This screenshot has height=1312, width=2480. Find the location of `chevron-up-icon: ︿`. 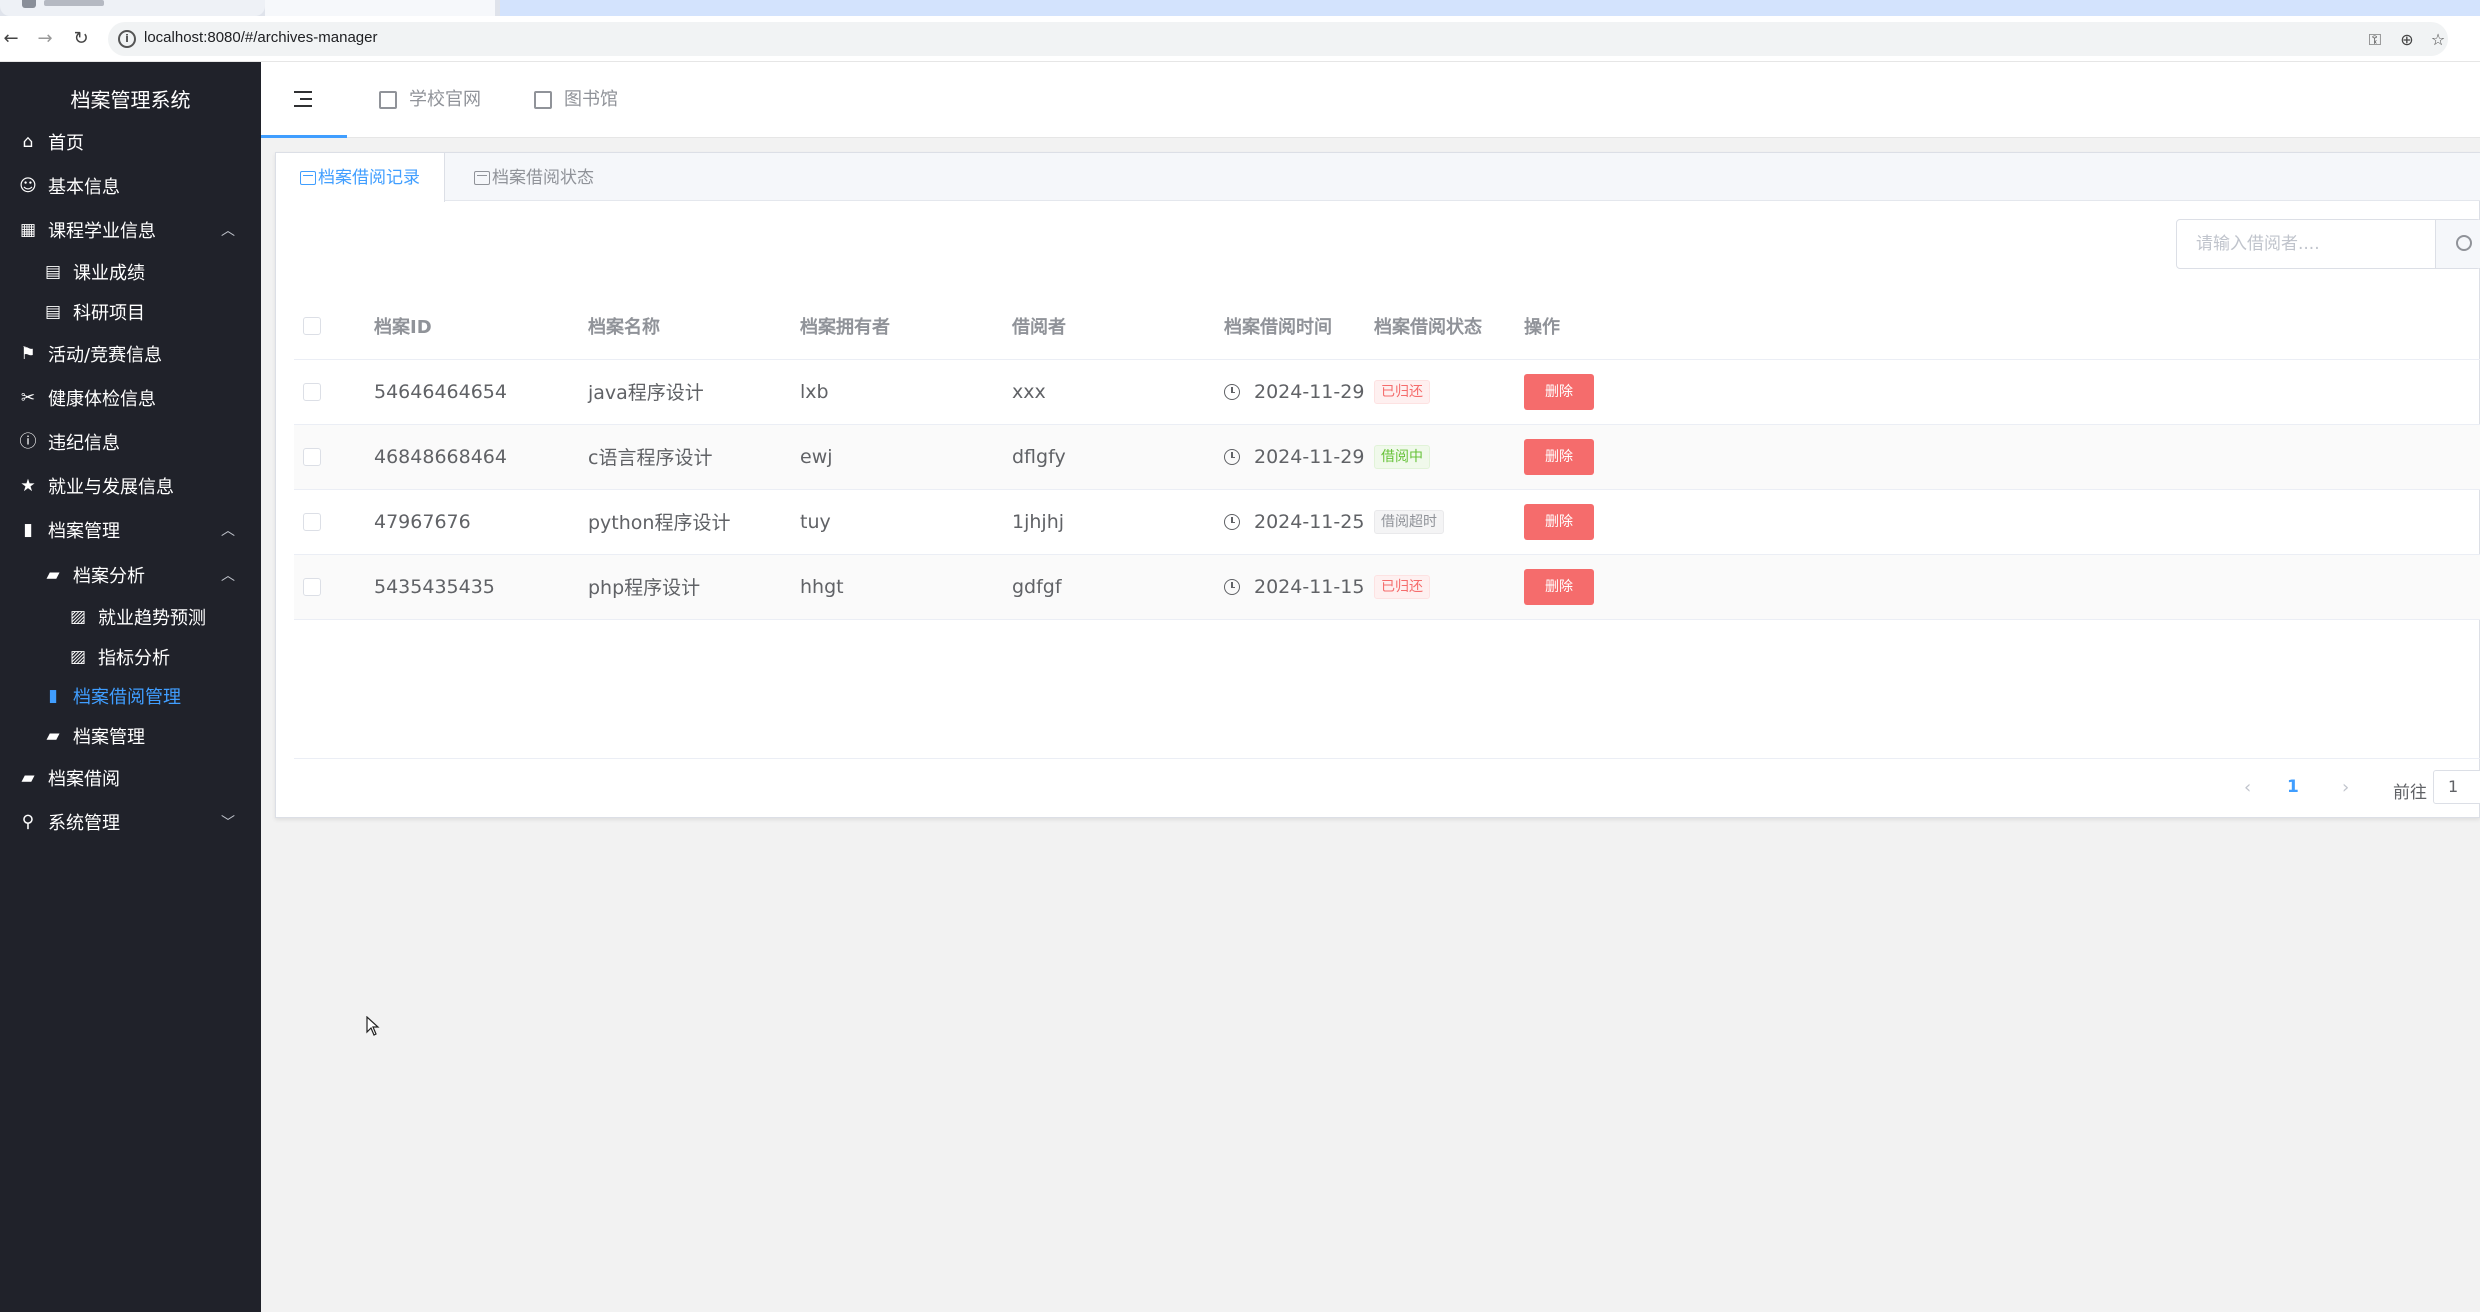

chevron-up-icon: ︿ is located at coordinates (228, 531).